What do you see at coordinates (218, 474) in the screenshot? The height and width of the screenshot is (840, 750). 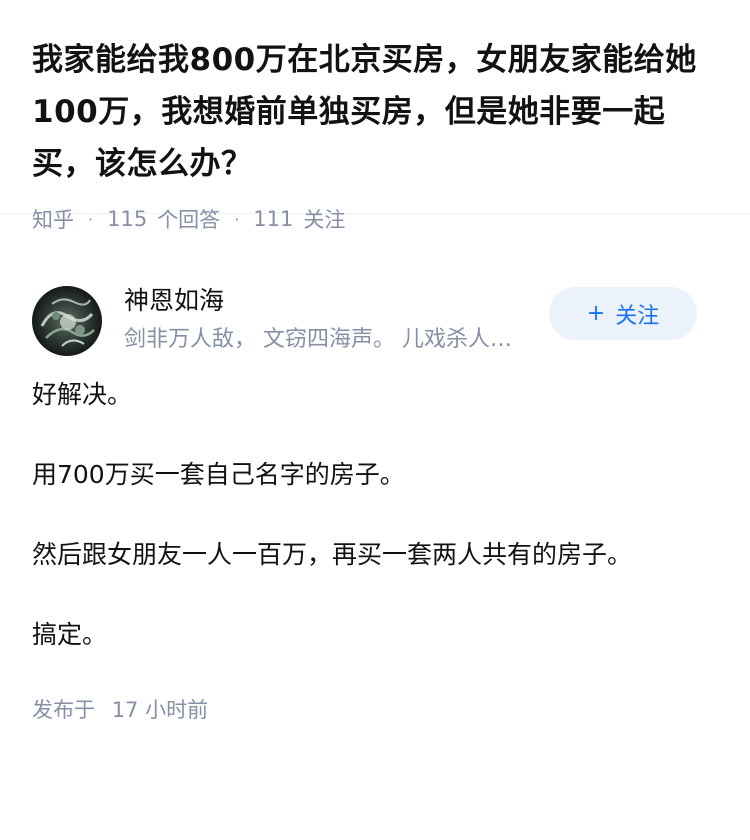 I see `answer-paragraph: 用700万买一套自己名字的房子。` at bounding box center [218, 474].